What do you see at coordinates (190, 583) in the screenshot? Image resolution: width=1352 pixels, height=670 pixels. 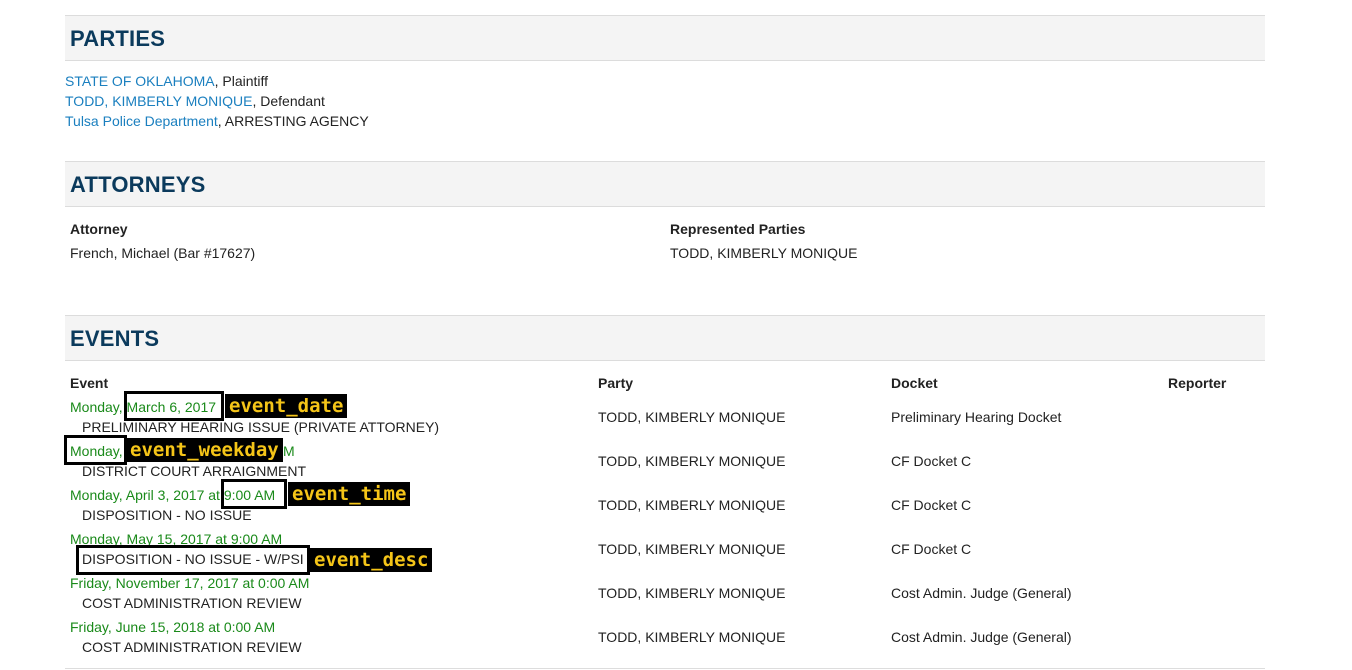 I see `event-datetime: Friday, November 17, 2017 at 0:00 AM` at bounding box center [190, 583].